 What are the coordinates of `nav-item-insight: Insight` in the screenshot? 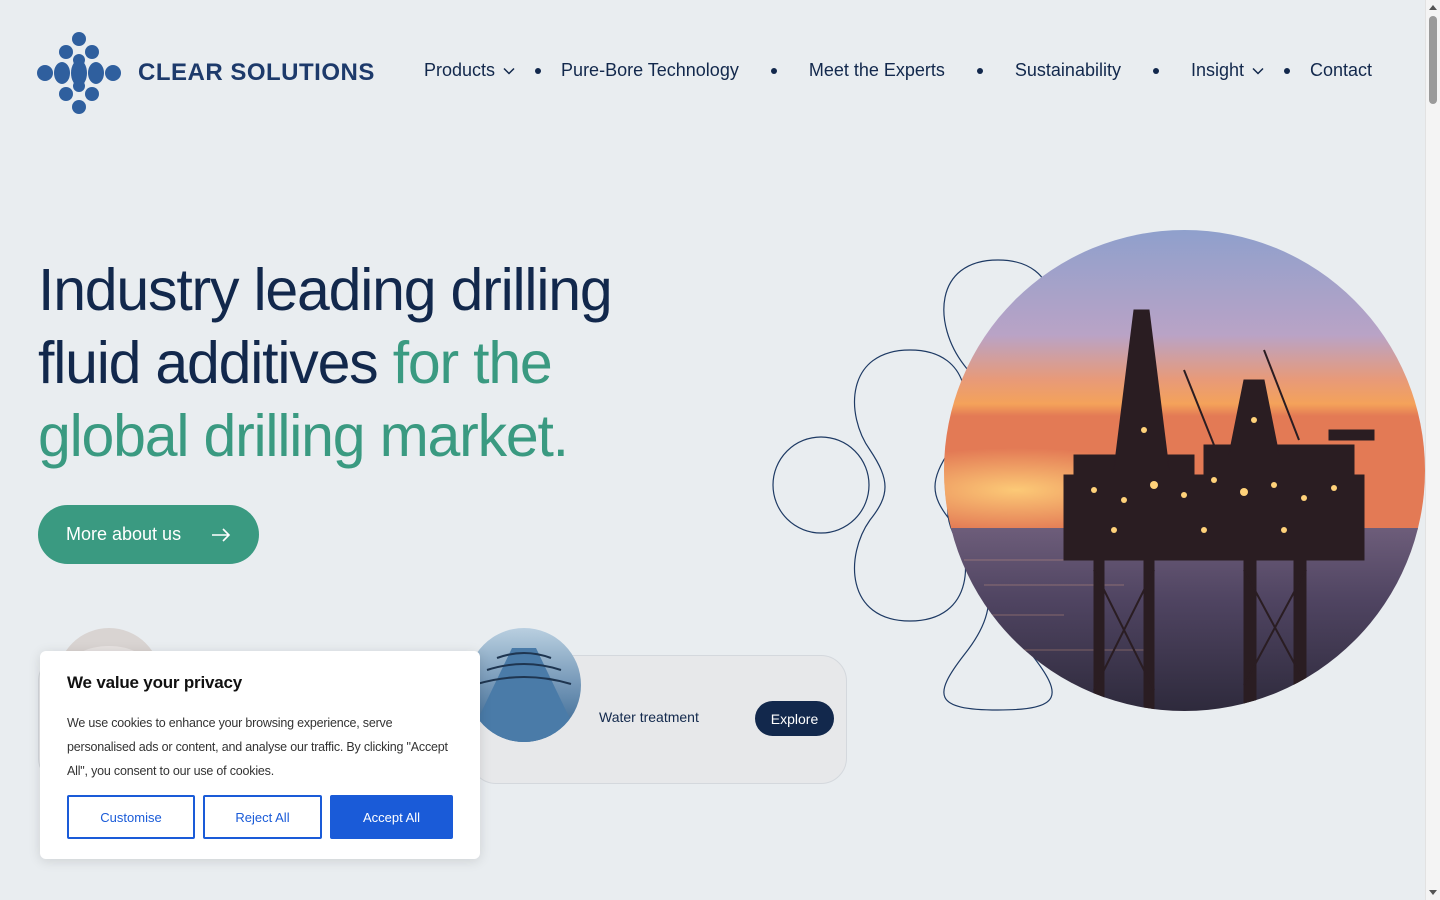 It's located at (1227, 70).